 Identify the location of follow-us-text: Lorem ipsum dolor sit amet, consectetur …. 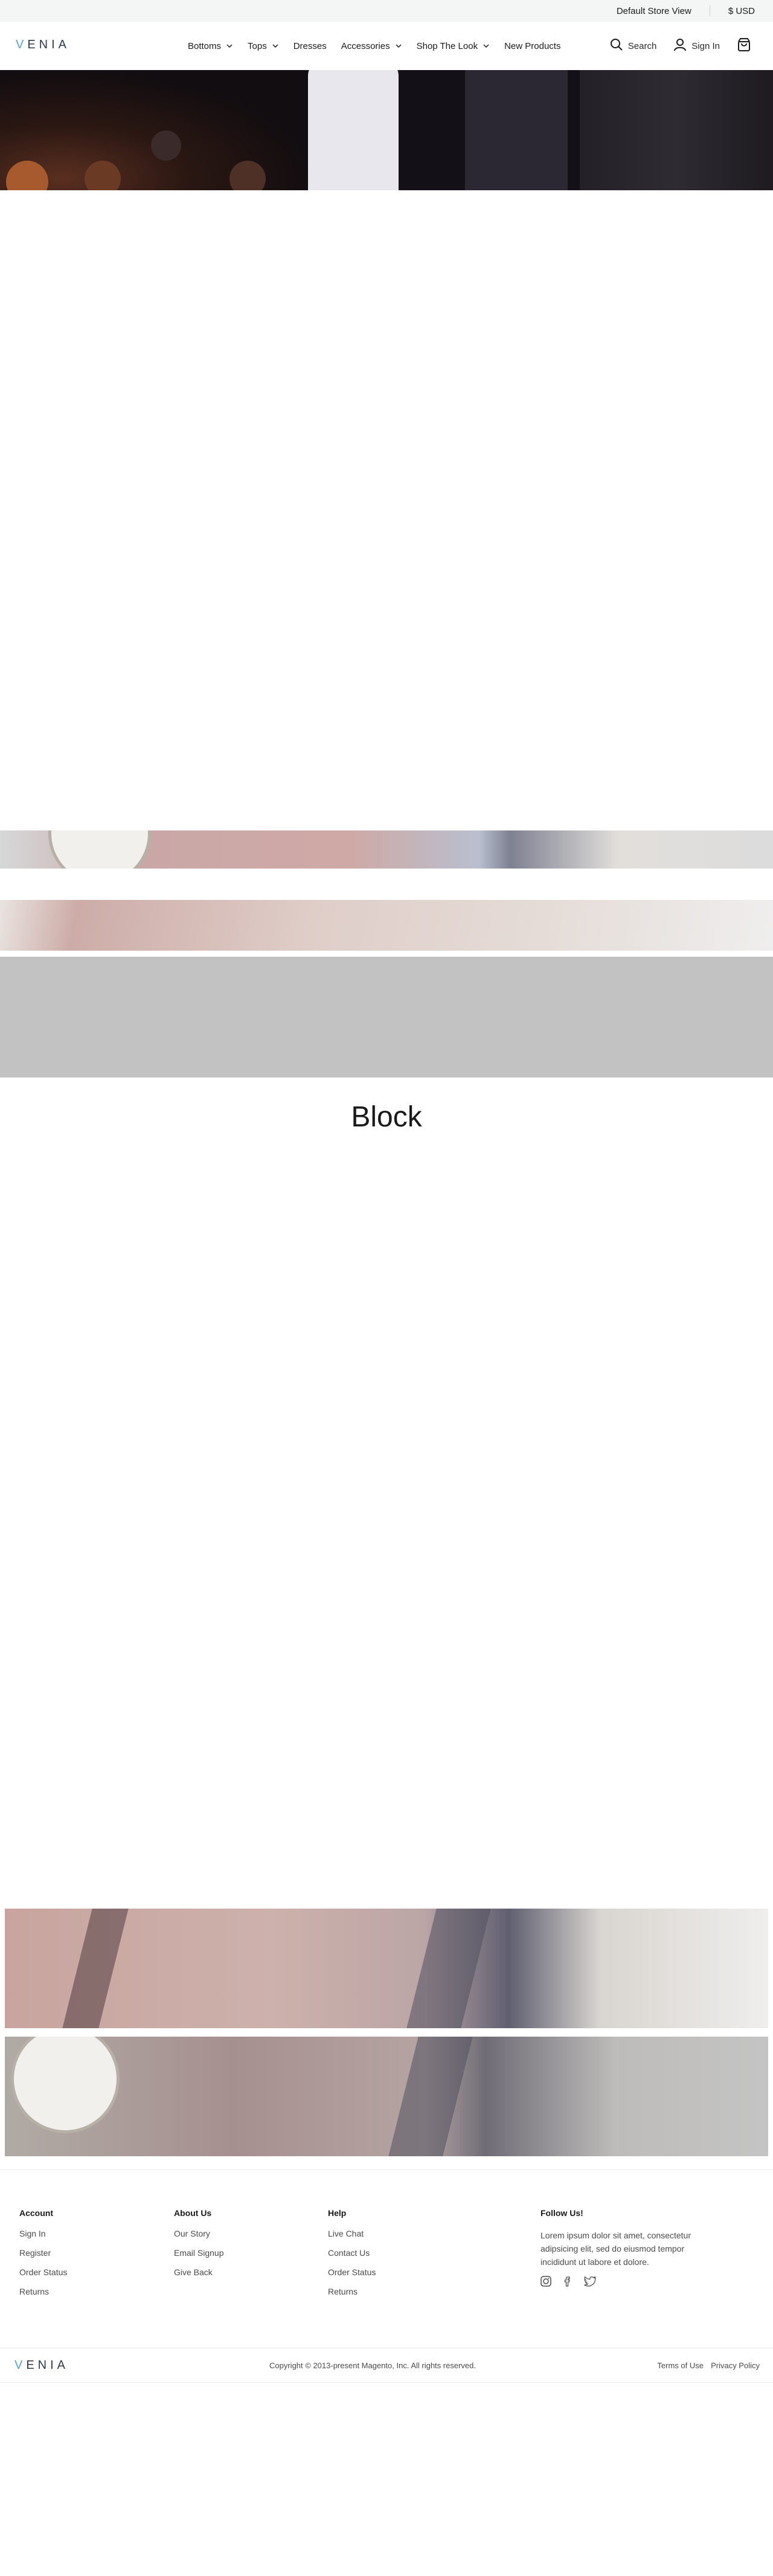
(615, 2249).